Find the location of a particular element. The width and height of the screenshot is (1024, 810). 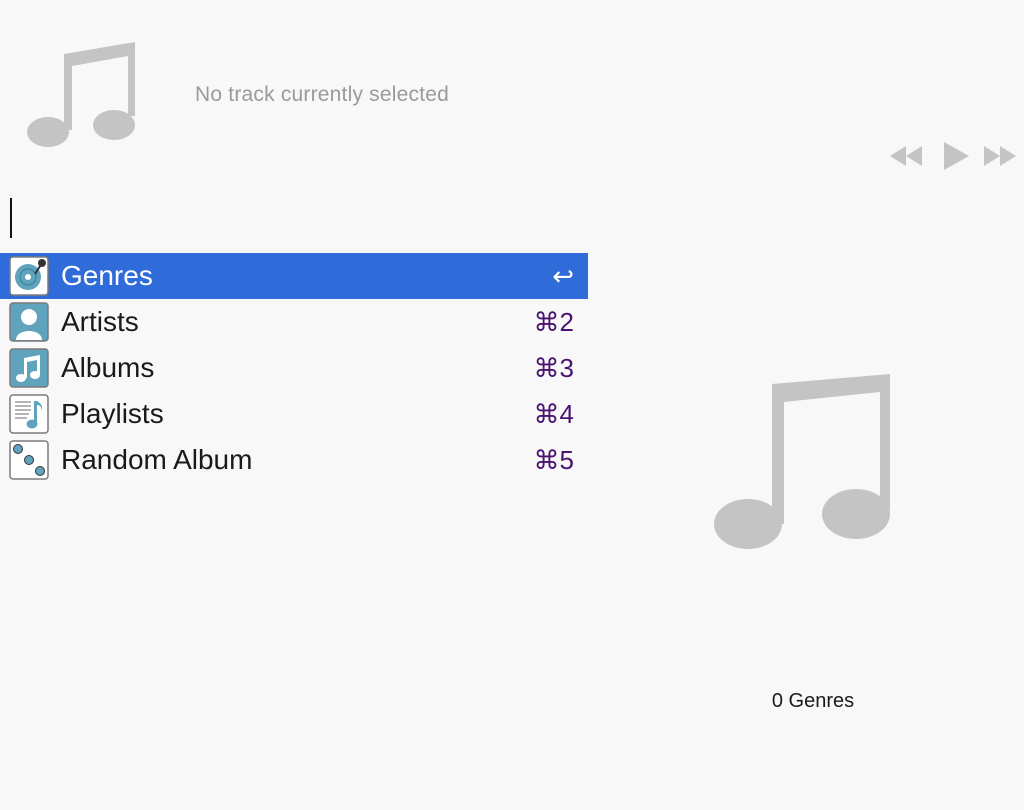

list-item-label: Random Album is located at coordinates (157, 459).